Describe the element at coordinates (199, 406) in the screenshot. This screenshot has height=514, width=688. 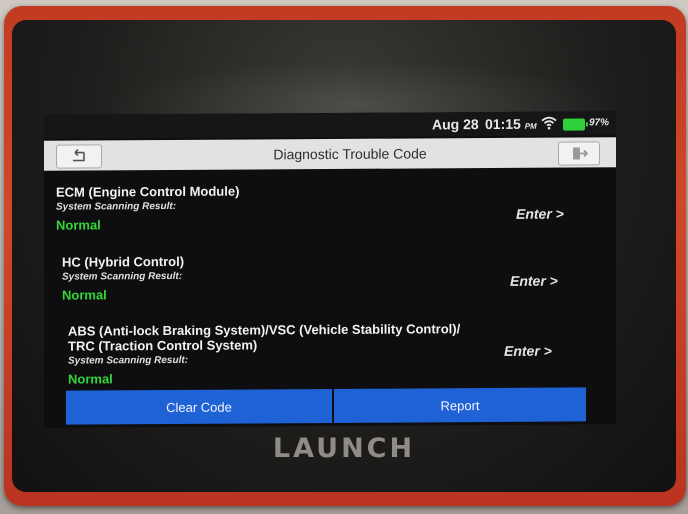
I see `clear-code-button: Clear Code` at that location.